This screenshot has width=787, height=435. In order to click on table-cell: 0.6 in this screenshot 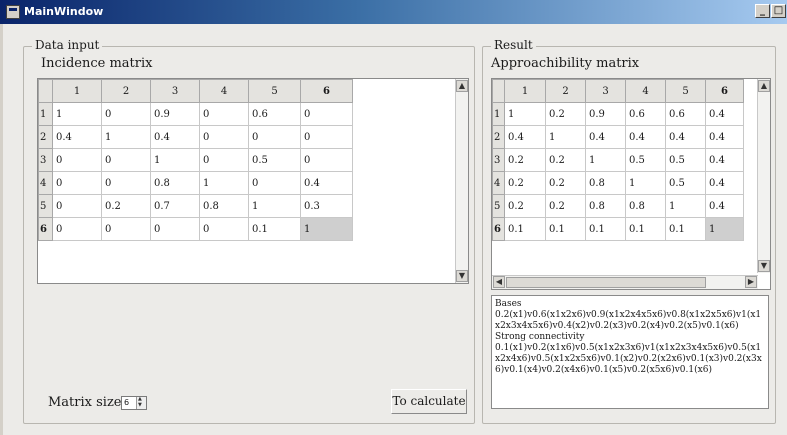, I will do `click(645, 114)`.